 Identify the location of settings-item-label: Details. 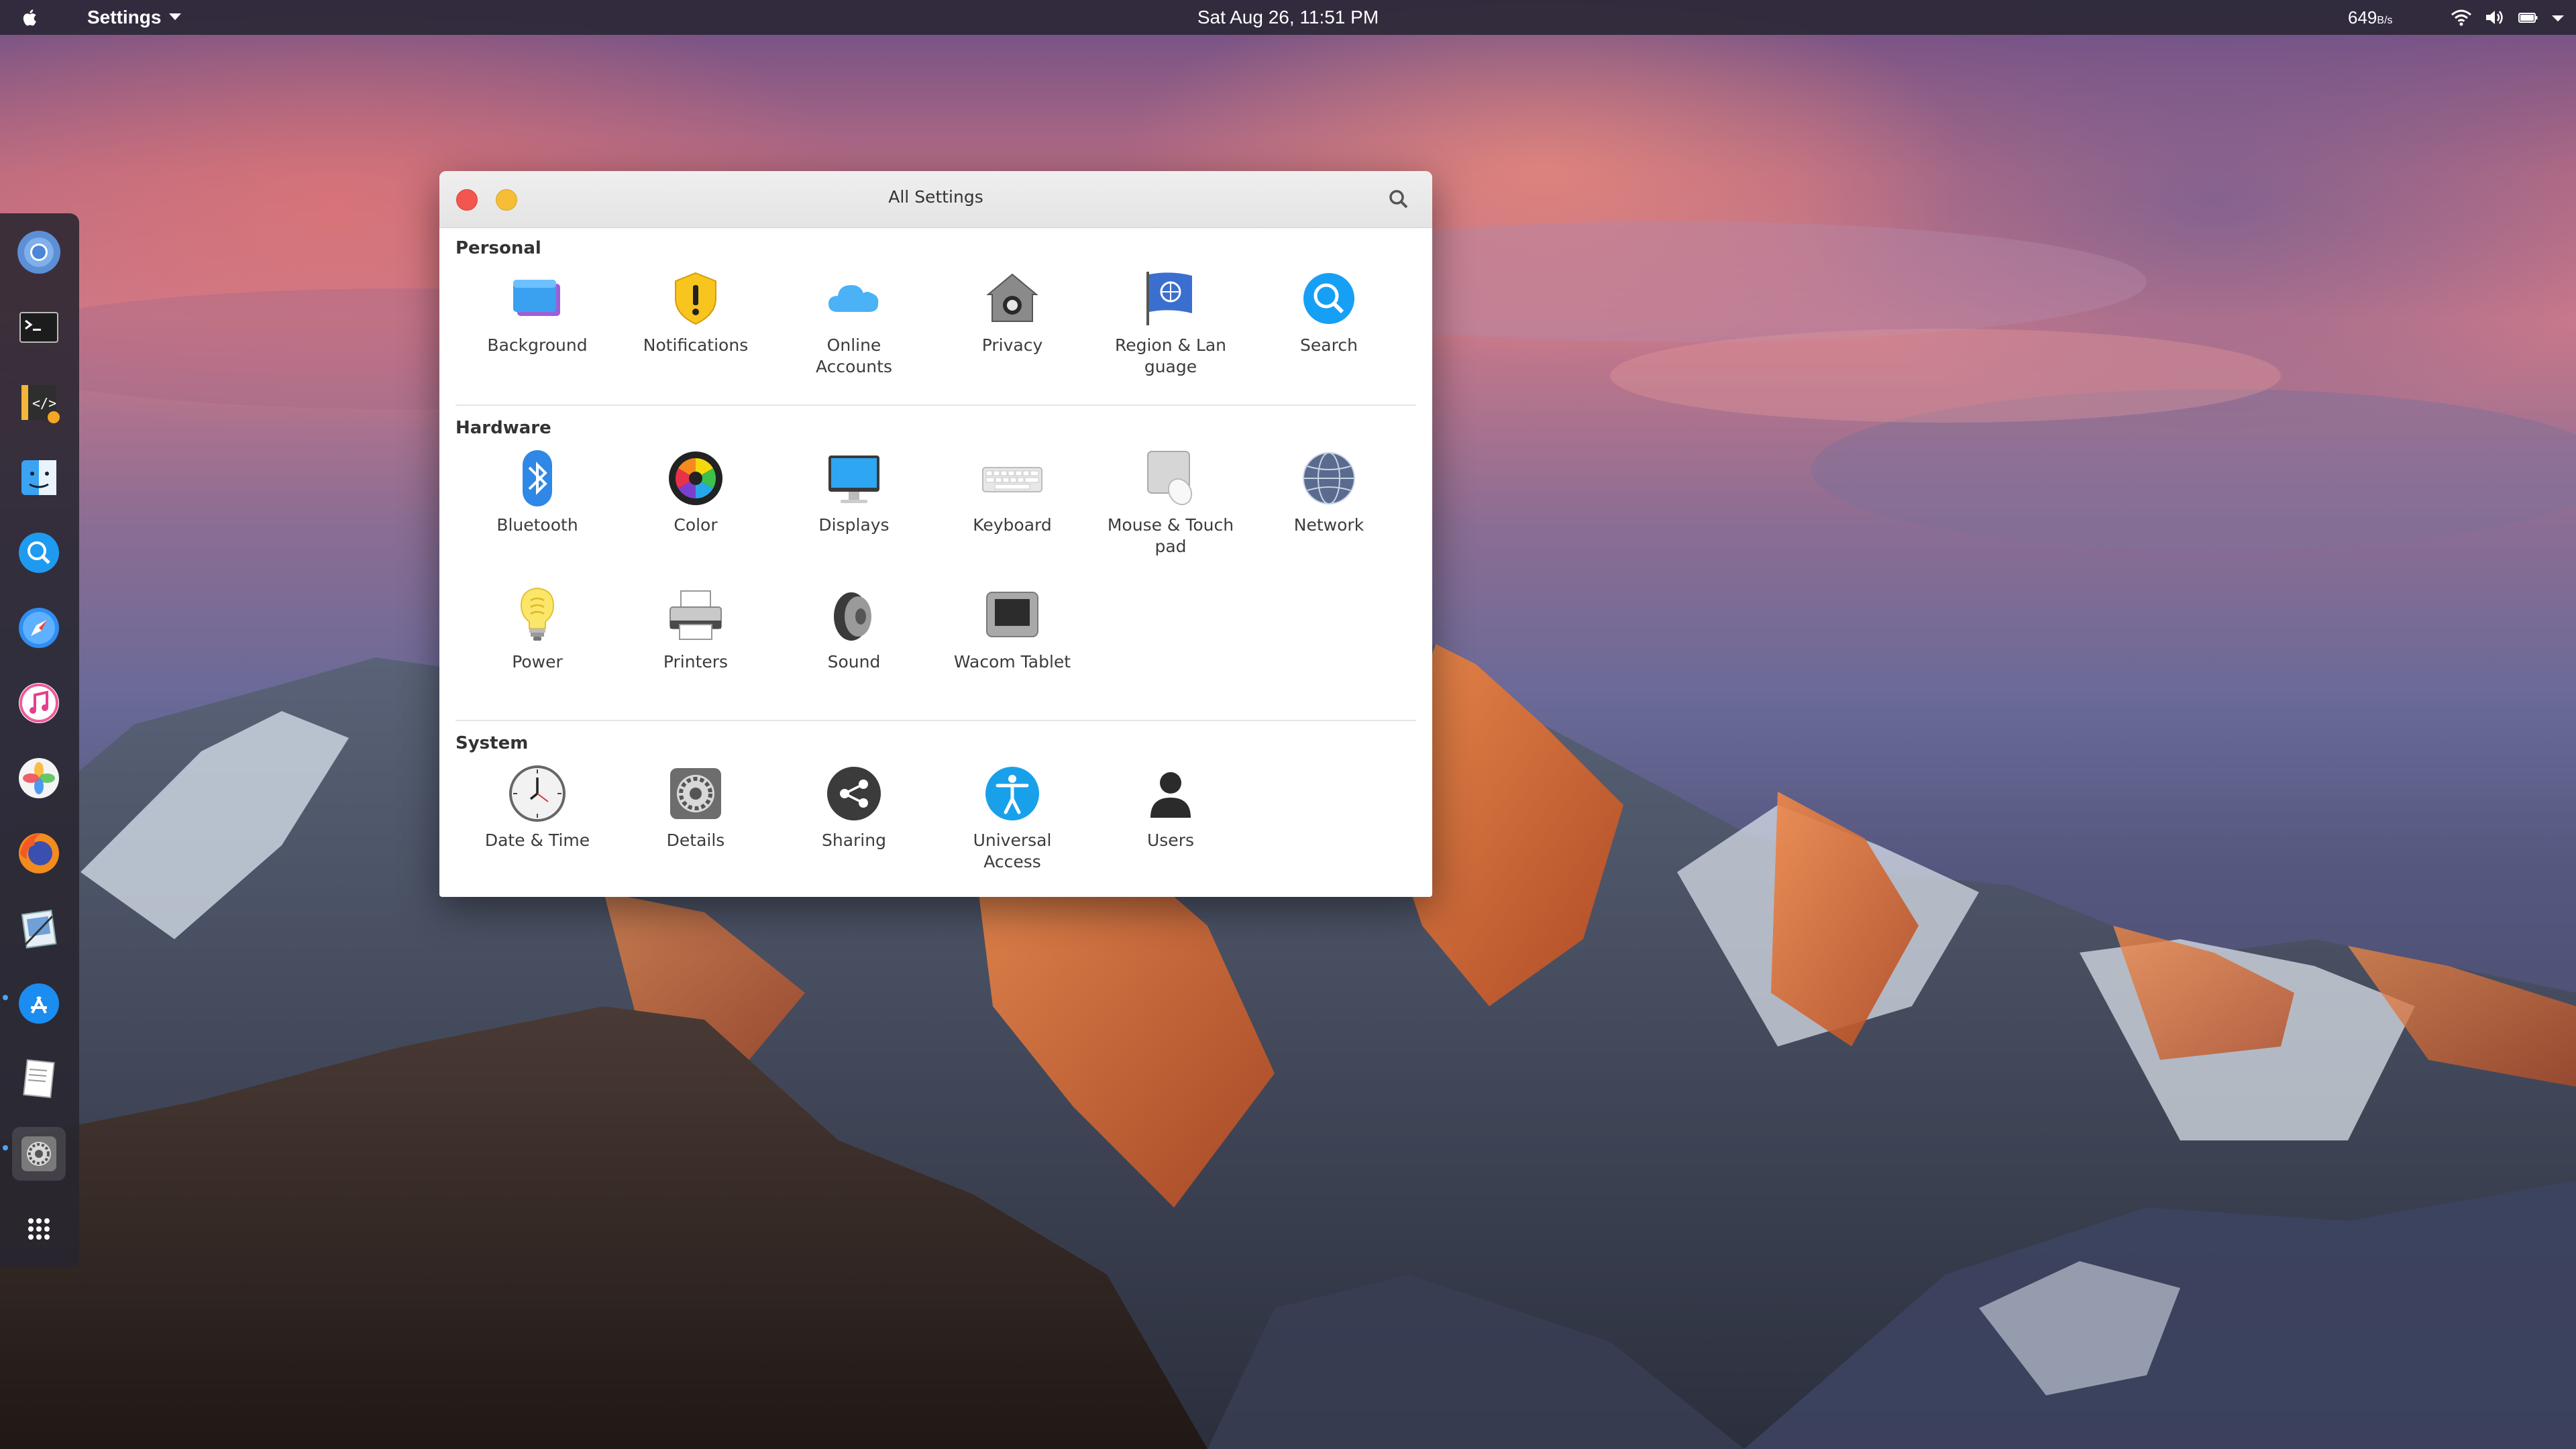
(695, 840).